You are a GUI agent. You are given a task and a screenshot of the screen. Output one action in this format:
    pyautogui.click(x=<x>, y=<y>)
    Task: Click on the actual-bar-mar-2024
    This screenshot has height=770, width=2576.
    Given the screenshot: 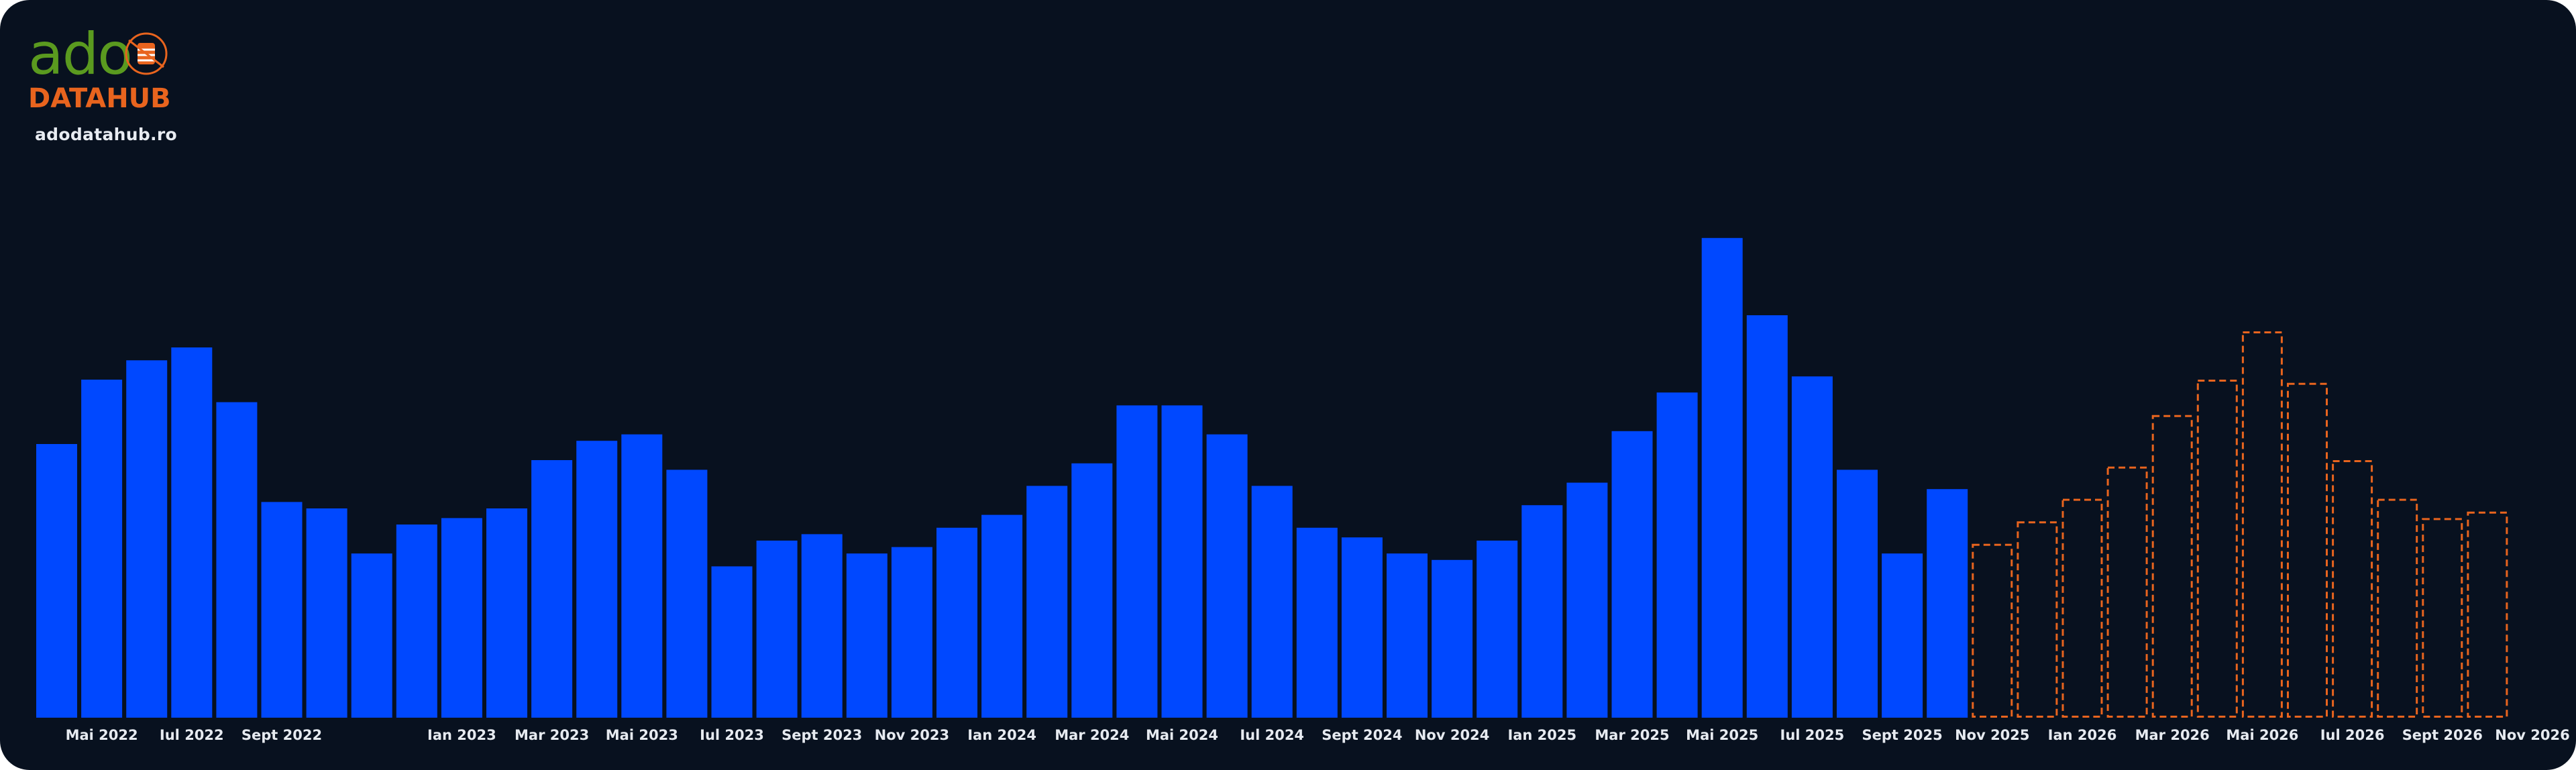 What is the action you would take?
    pyautogui.click(x=1092, y=590)
    